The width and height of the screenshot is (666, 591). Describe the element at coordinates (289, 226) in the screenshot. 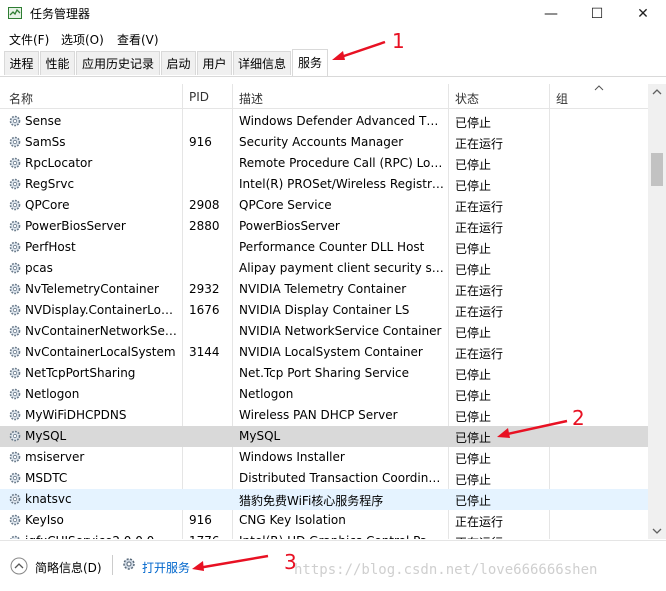

I see `service-description: PowerBiosServer` at that location.